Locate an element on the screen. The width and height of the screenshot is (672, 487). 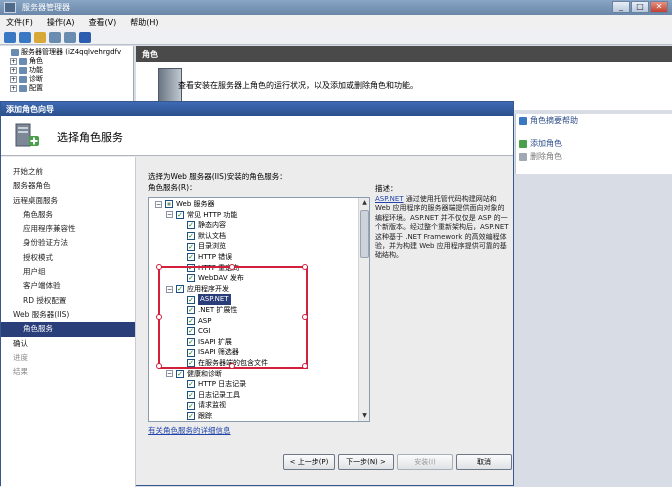
tree-item: 服务器管理器 (iZ4qqlvehrgdfv is located at coordinates (66, 52).